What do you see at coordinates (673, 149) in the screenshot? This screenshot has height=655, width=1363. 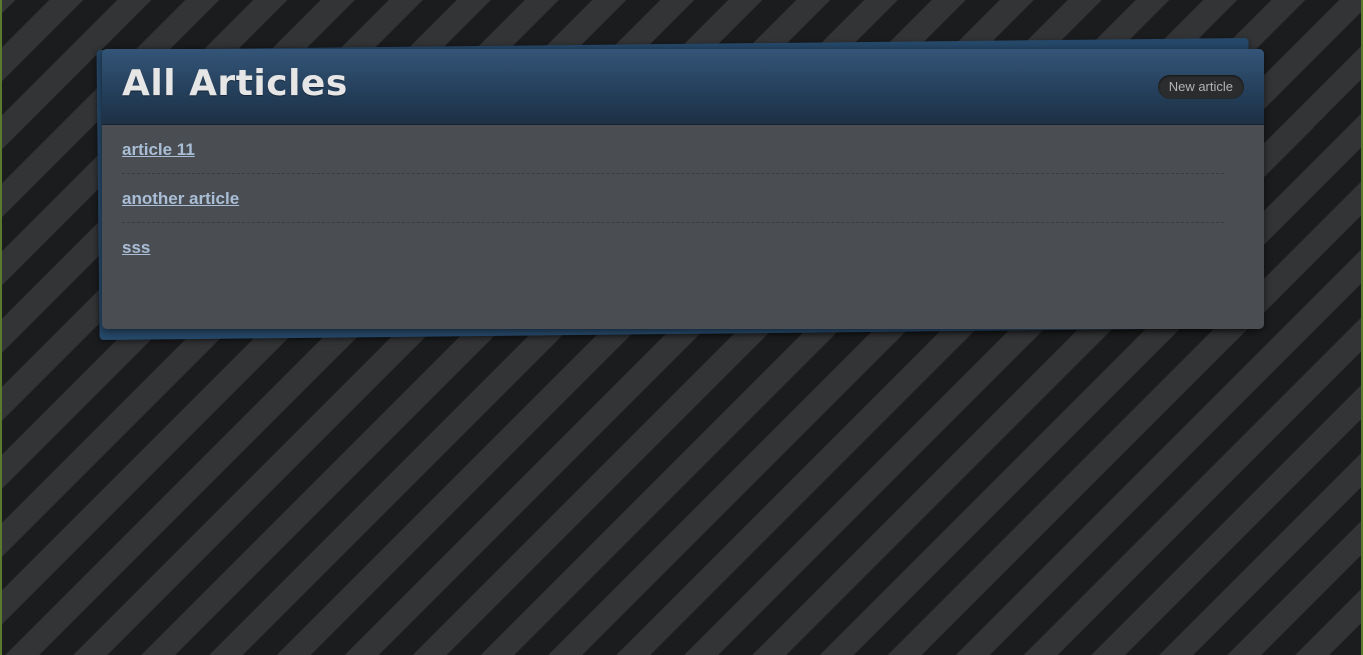 I see `list-item: article 11` at bounding box center [673, 149].